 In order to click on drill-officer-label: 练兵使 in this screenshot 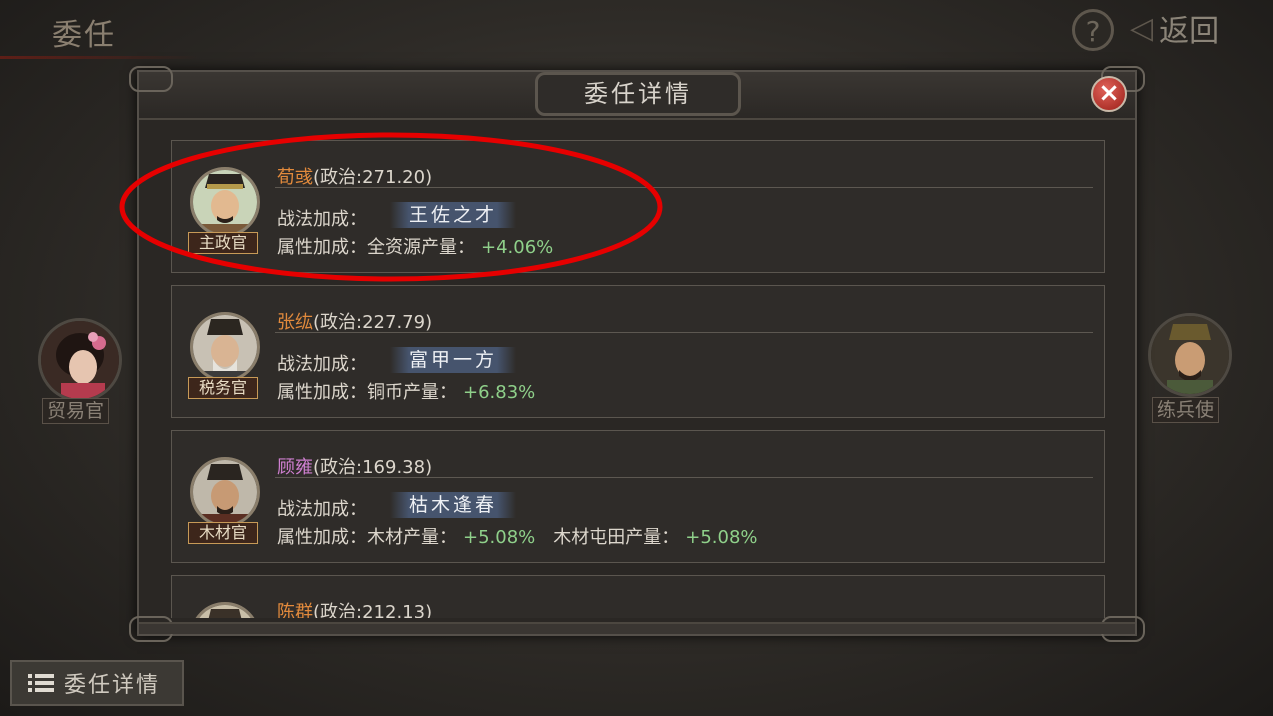, I will do `click(1186, 410)`.